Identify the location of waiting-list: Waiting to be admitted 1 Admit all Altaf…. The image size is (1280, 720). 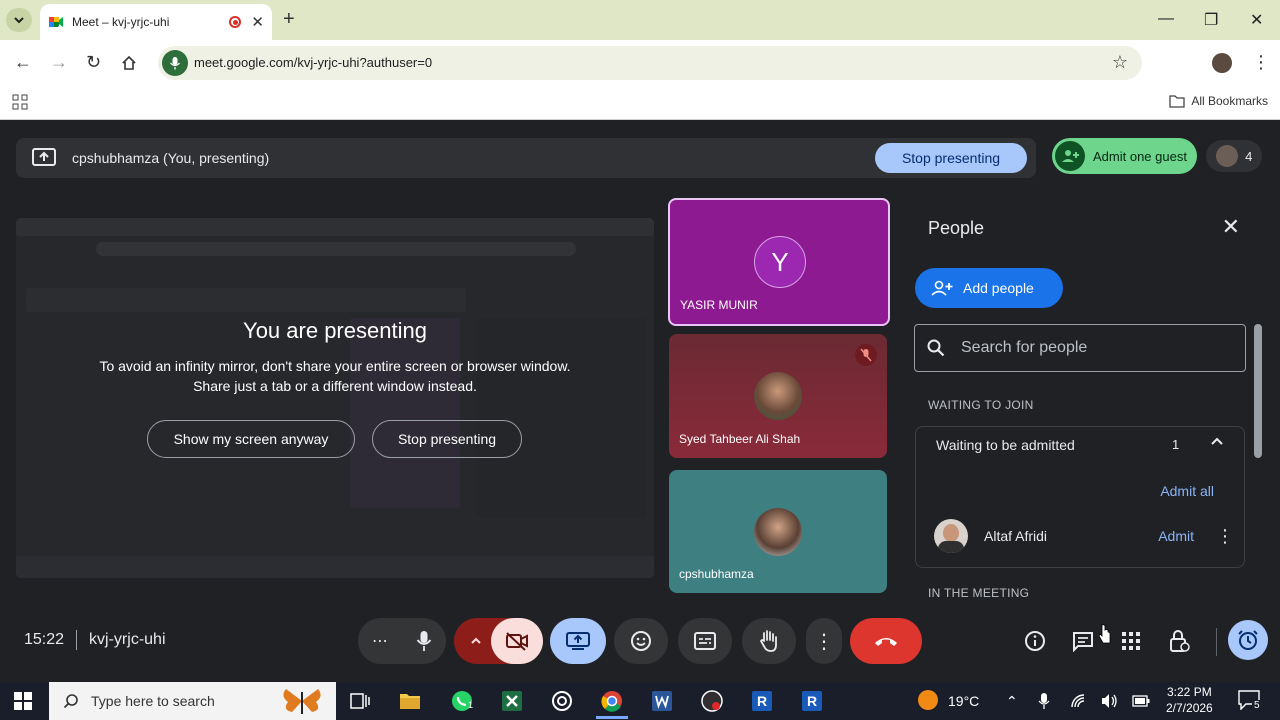
(1080, 497).